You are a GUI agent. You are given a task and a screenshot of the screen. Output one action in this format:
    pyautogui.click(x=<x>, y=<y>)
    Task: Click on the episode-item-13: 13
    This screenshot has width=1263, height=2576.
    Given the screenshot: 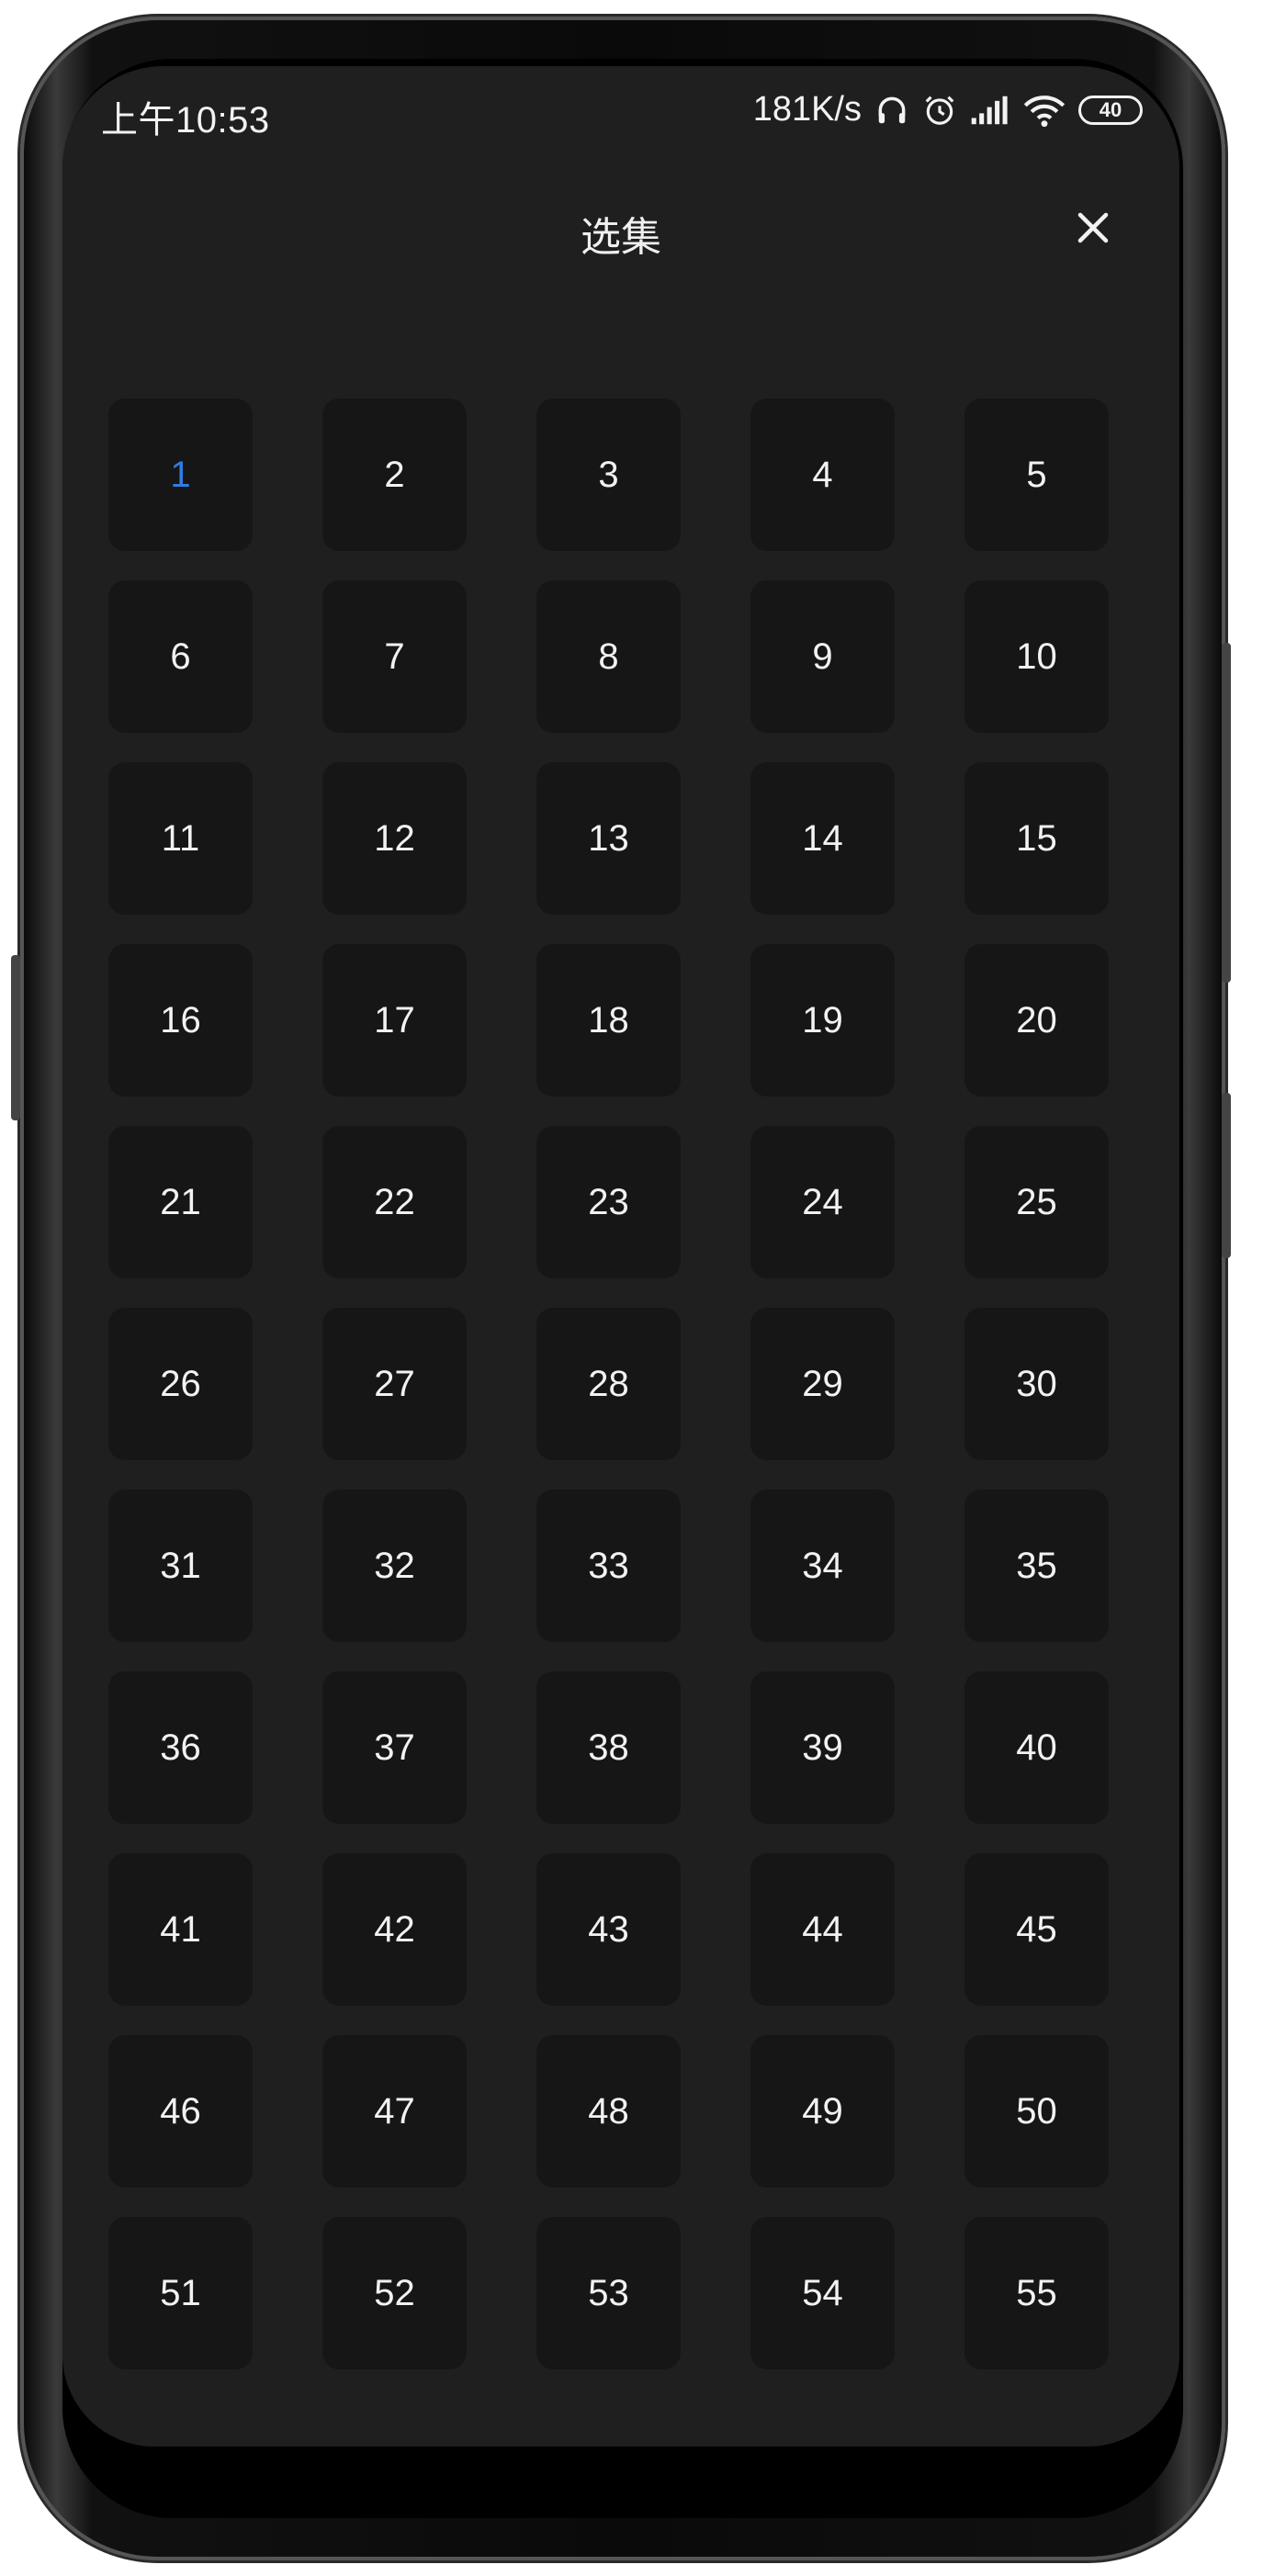 What is the action you would take?
    pyautogui.click(x=608, y=838)
    